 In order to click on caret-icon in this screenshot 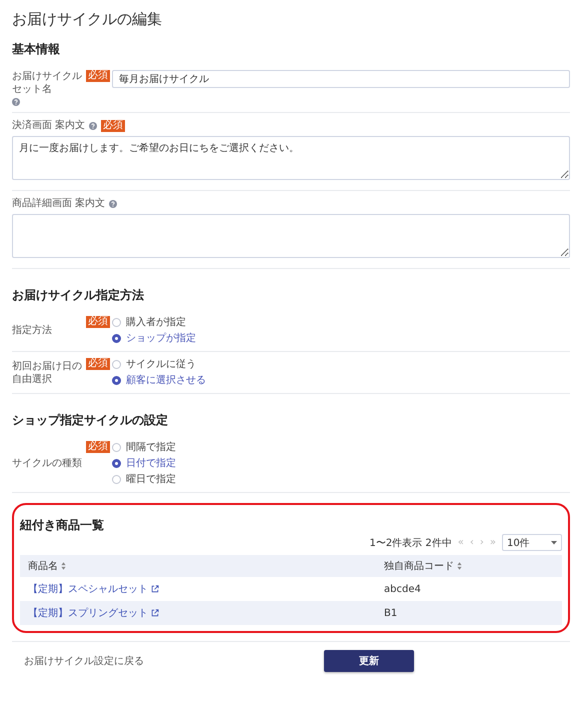, I will do `click(554, 542)`.